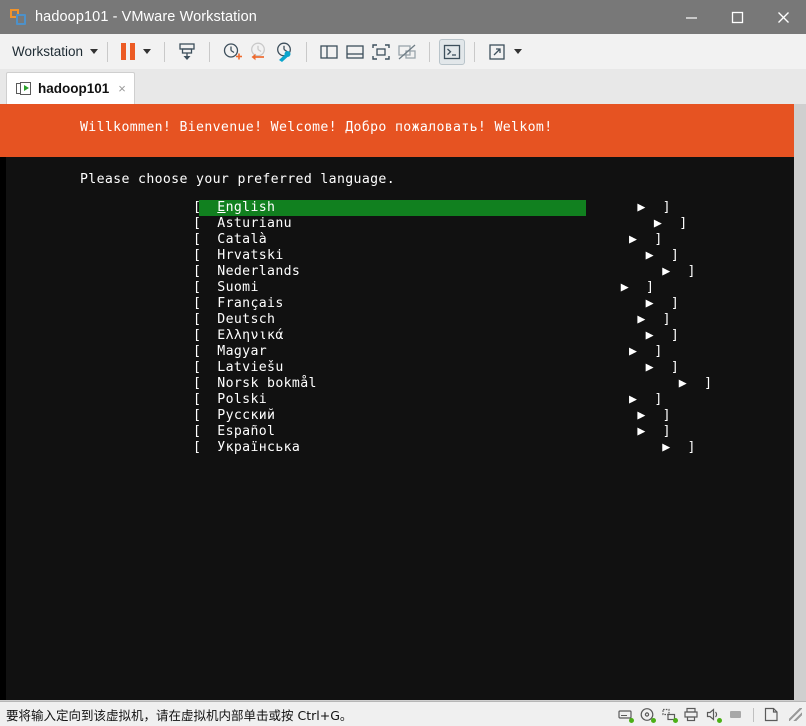  What do you see at coordinates (444, 448) in the screenshot?
I see `language-option: [Українська ▶]` at bounding box center [444, 448].